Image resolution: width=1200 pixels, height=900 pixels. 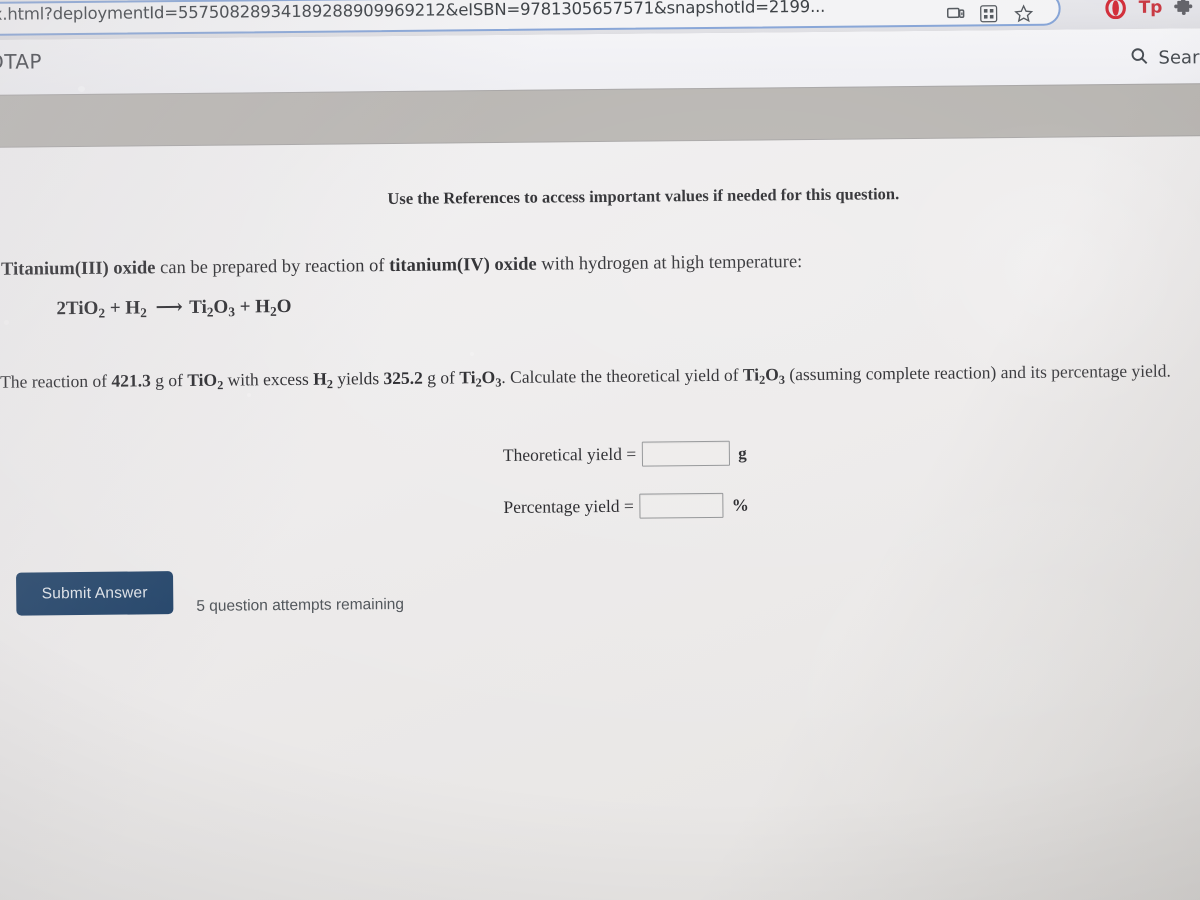 What do you see at coordinates (136, 309) in the screenshot?
I see `equation-reactant-2: H2` at bounding box center [136, 309].